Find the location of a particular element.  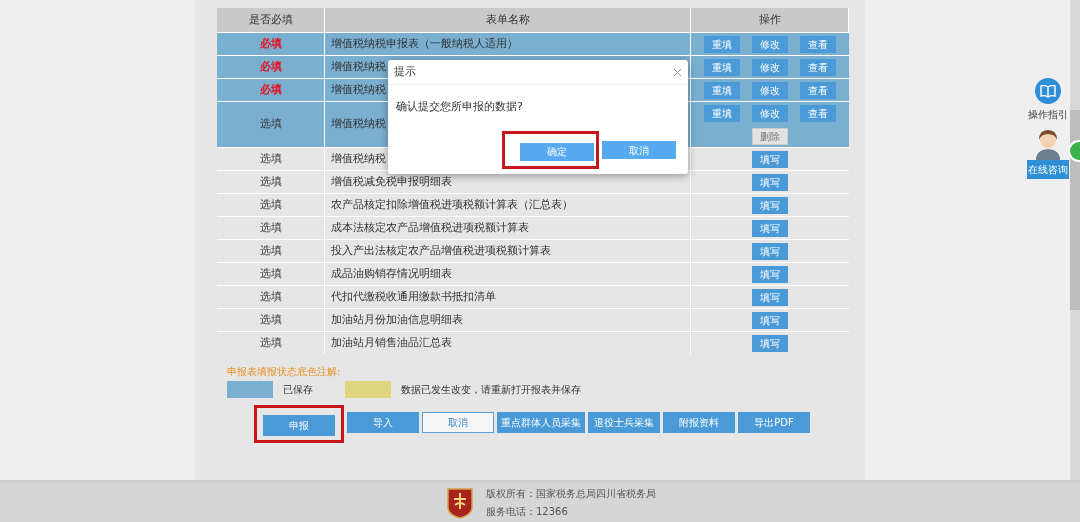

legend-label: 已保存 is located at coordinates (298, 390).